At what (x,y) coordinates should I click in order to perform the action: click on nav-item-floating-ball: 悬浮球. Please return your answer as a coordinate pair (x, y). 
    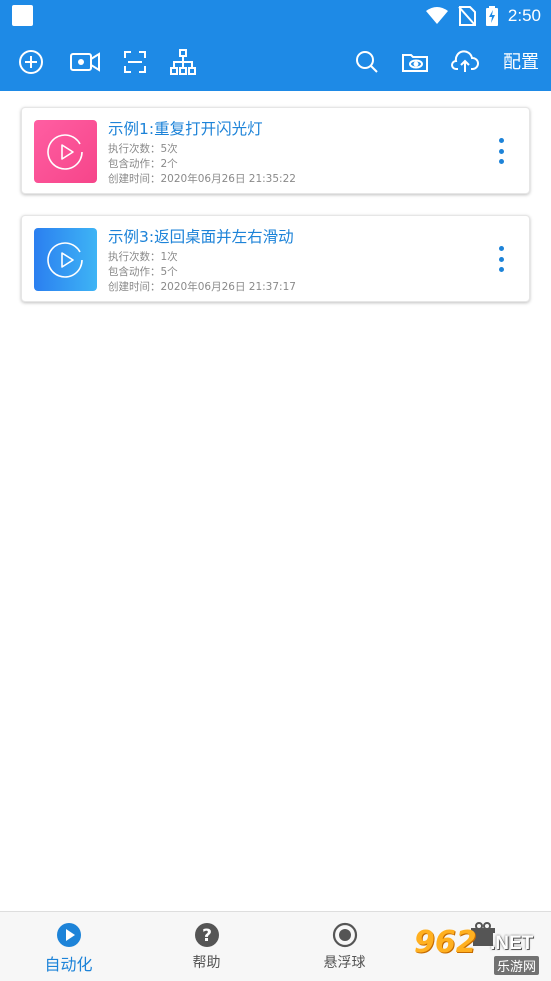
    Looking at the image, I should click on (344, 946).